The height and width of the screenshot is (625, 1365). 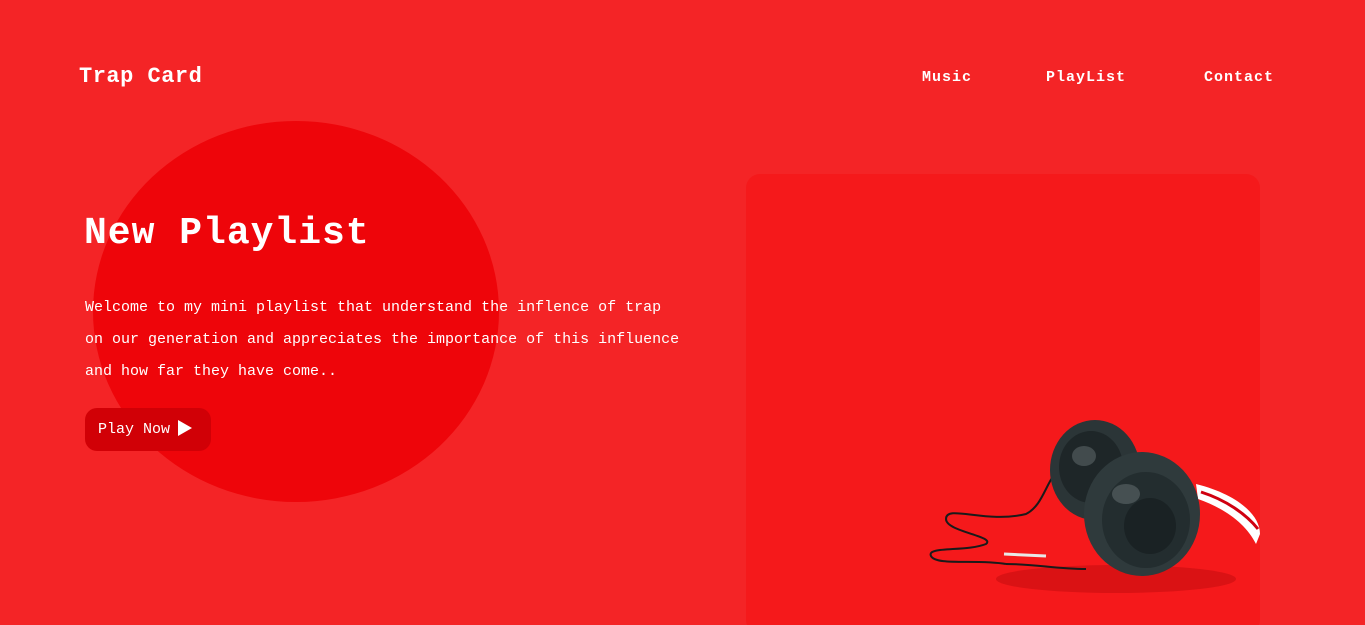 I want to click on brand-logo: Trap Card, so click(x=140, y=76).